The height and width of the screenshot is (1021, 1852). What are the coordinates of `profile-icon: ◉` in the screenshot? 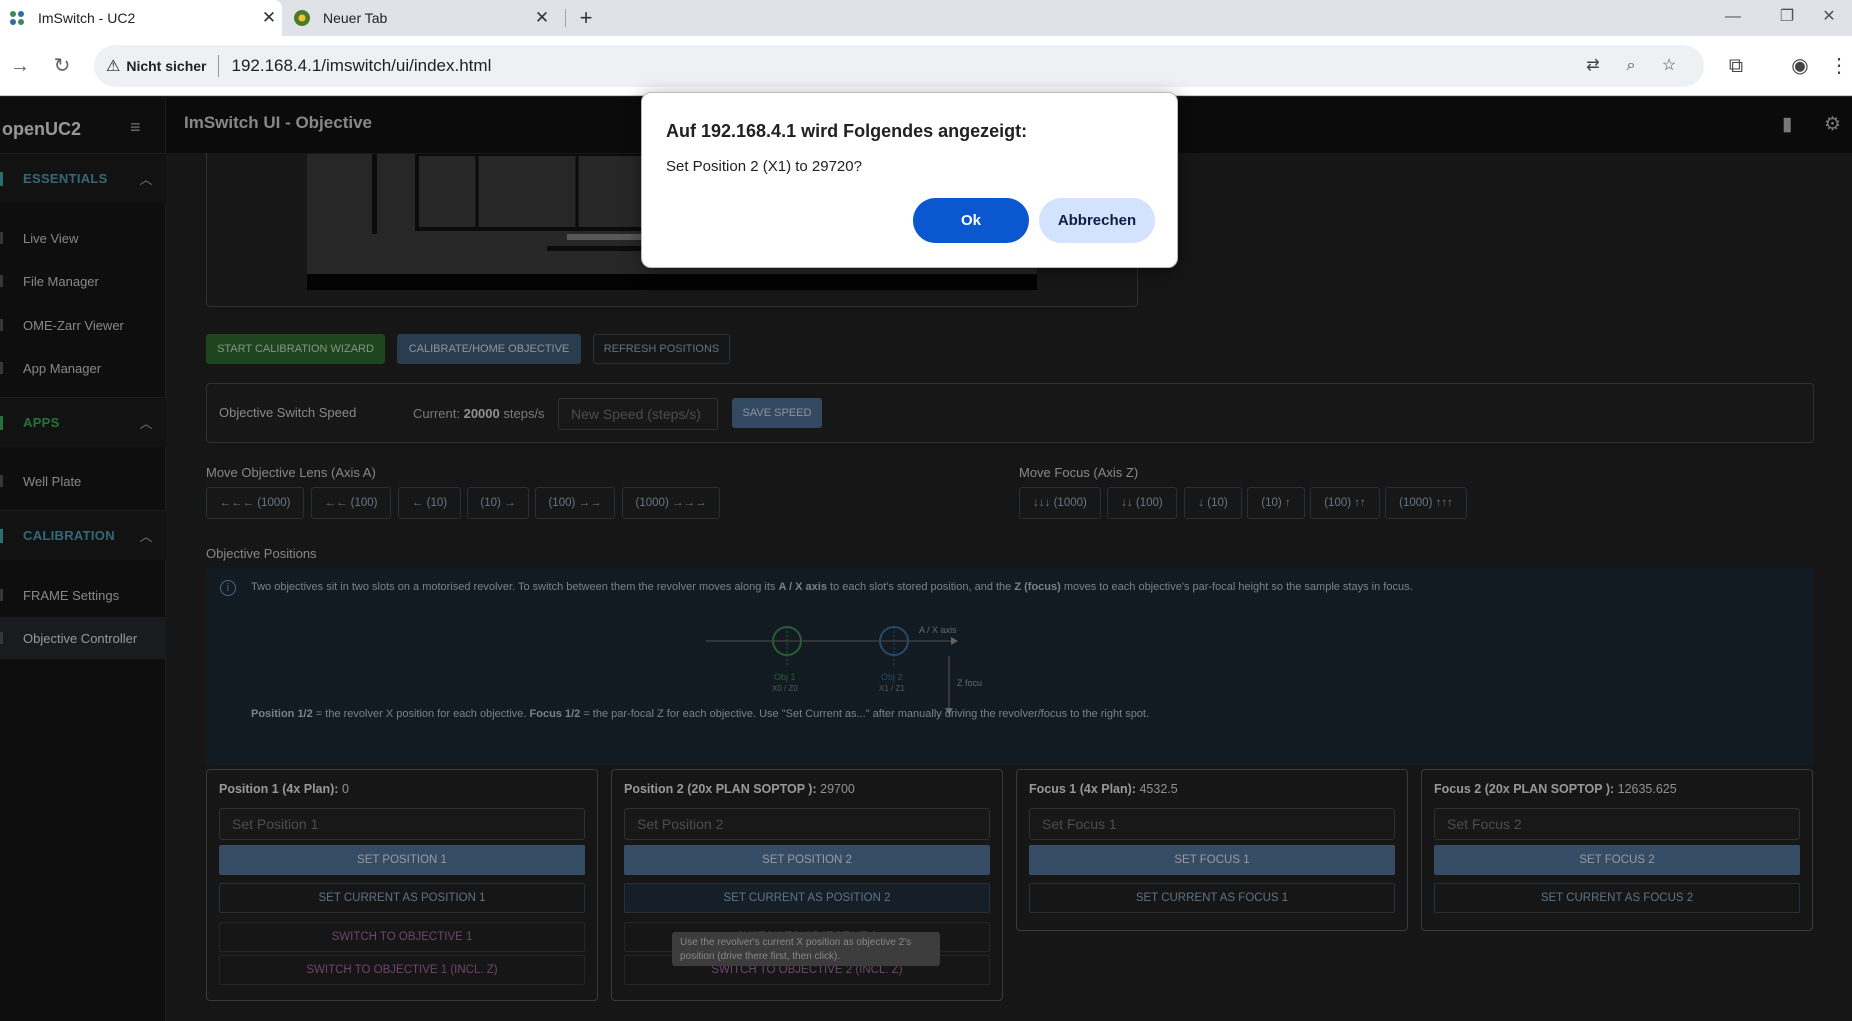 It's located at (1800, 66).